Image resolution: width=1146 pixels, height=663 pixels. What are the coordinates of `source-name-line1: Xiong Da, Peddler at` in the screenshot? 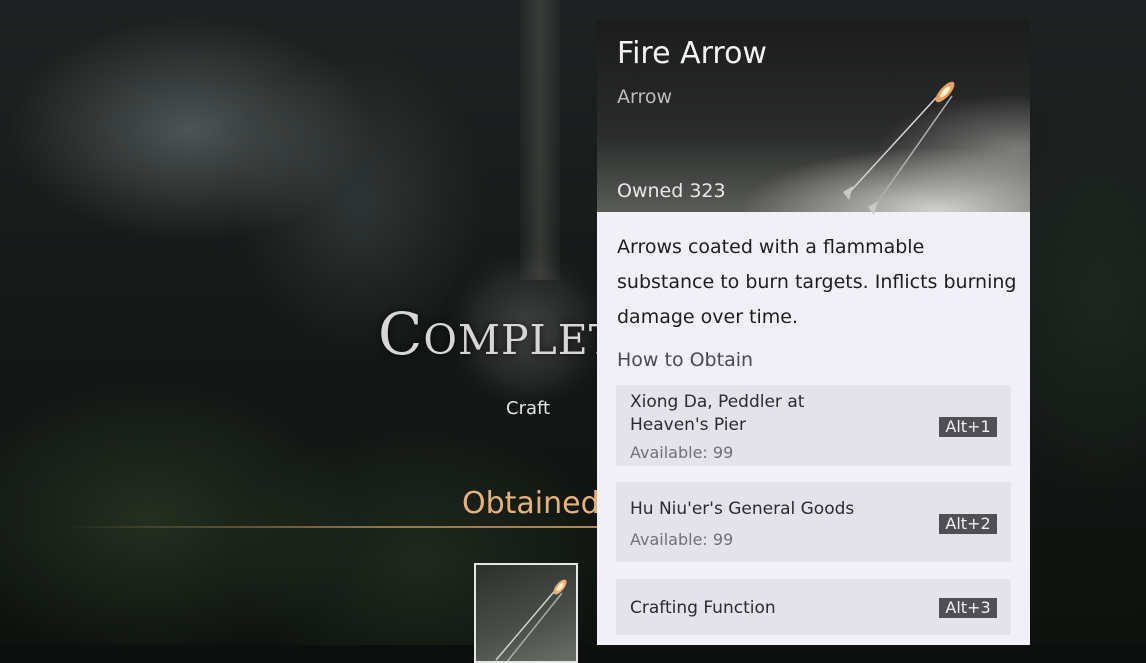 It's located at (717, 402).